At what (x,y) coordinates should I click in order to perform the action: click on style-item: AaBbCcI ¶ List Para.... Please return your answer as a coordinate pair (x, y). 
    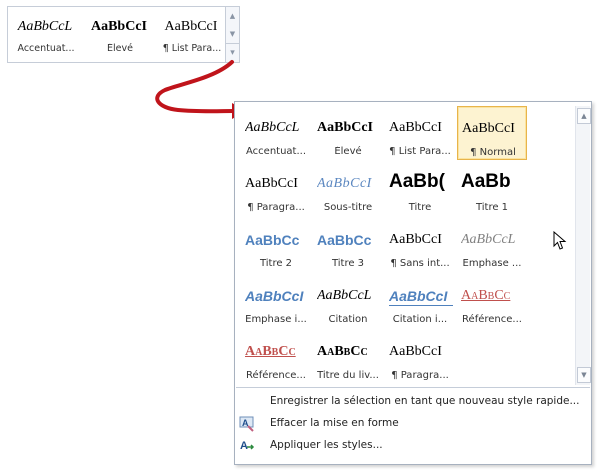
    Looking at the image, I should click on (420, 133).